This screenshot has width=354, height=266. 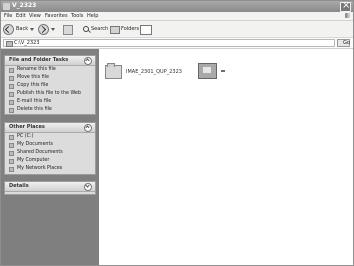 I want to click on forward-arrow-icon, so click(x=43, y=29).